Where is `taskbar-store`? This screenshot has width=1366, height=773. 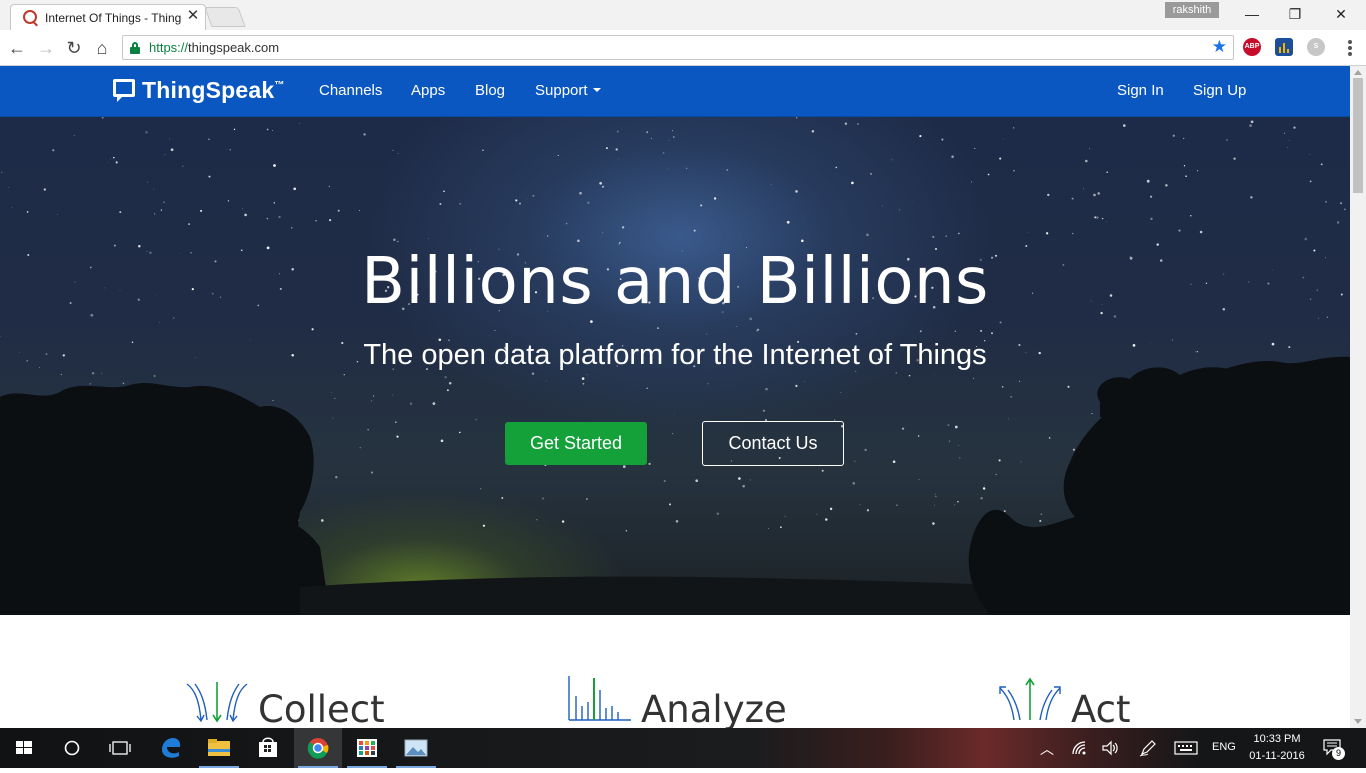 taskbar-store is located at coordinates (268, 748).